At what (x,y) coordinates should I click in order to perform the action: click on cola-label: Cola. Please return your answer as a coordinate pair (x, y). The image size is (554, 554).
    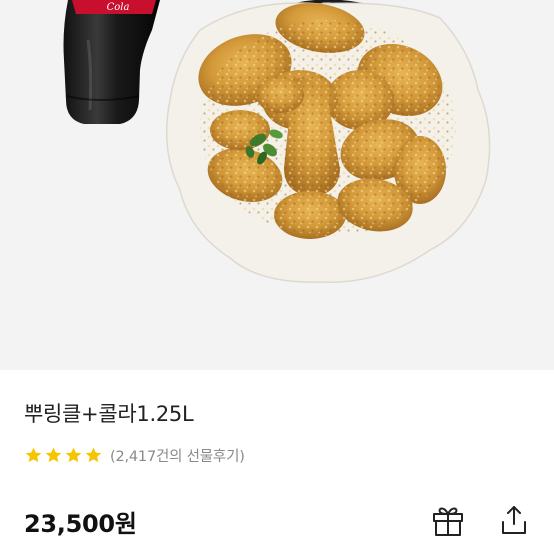
    Looking at the image, I should click on (118, 7).